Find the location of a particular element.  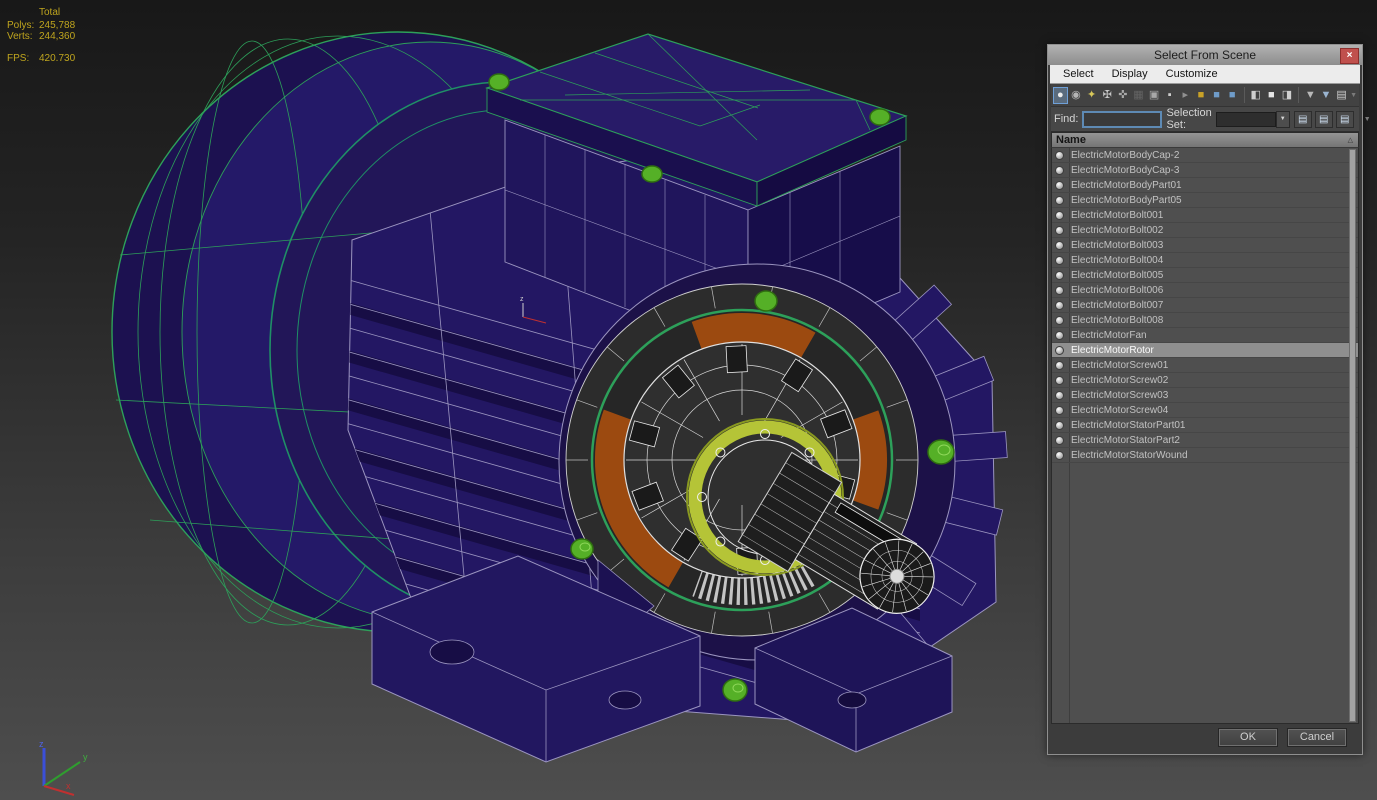

dialog-title-bar: Select From Scene × is located at coordinates (1205, 55).